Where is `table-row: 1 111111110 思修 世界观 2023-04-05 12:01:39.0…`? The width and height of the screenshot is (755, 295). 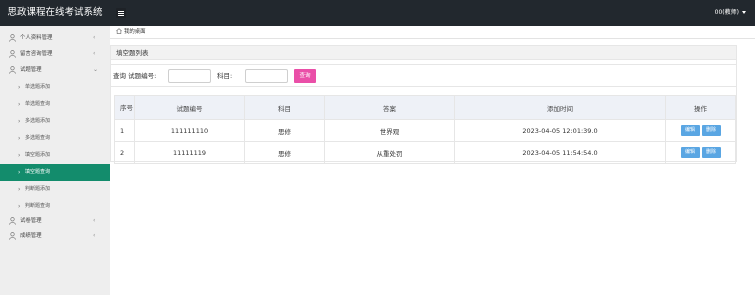
table-row: 1 111111110 思修 世界观 2023-04-05 12:01:39.0… is located at coordinates (425, 130).